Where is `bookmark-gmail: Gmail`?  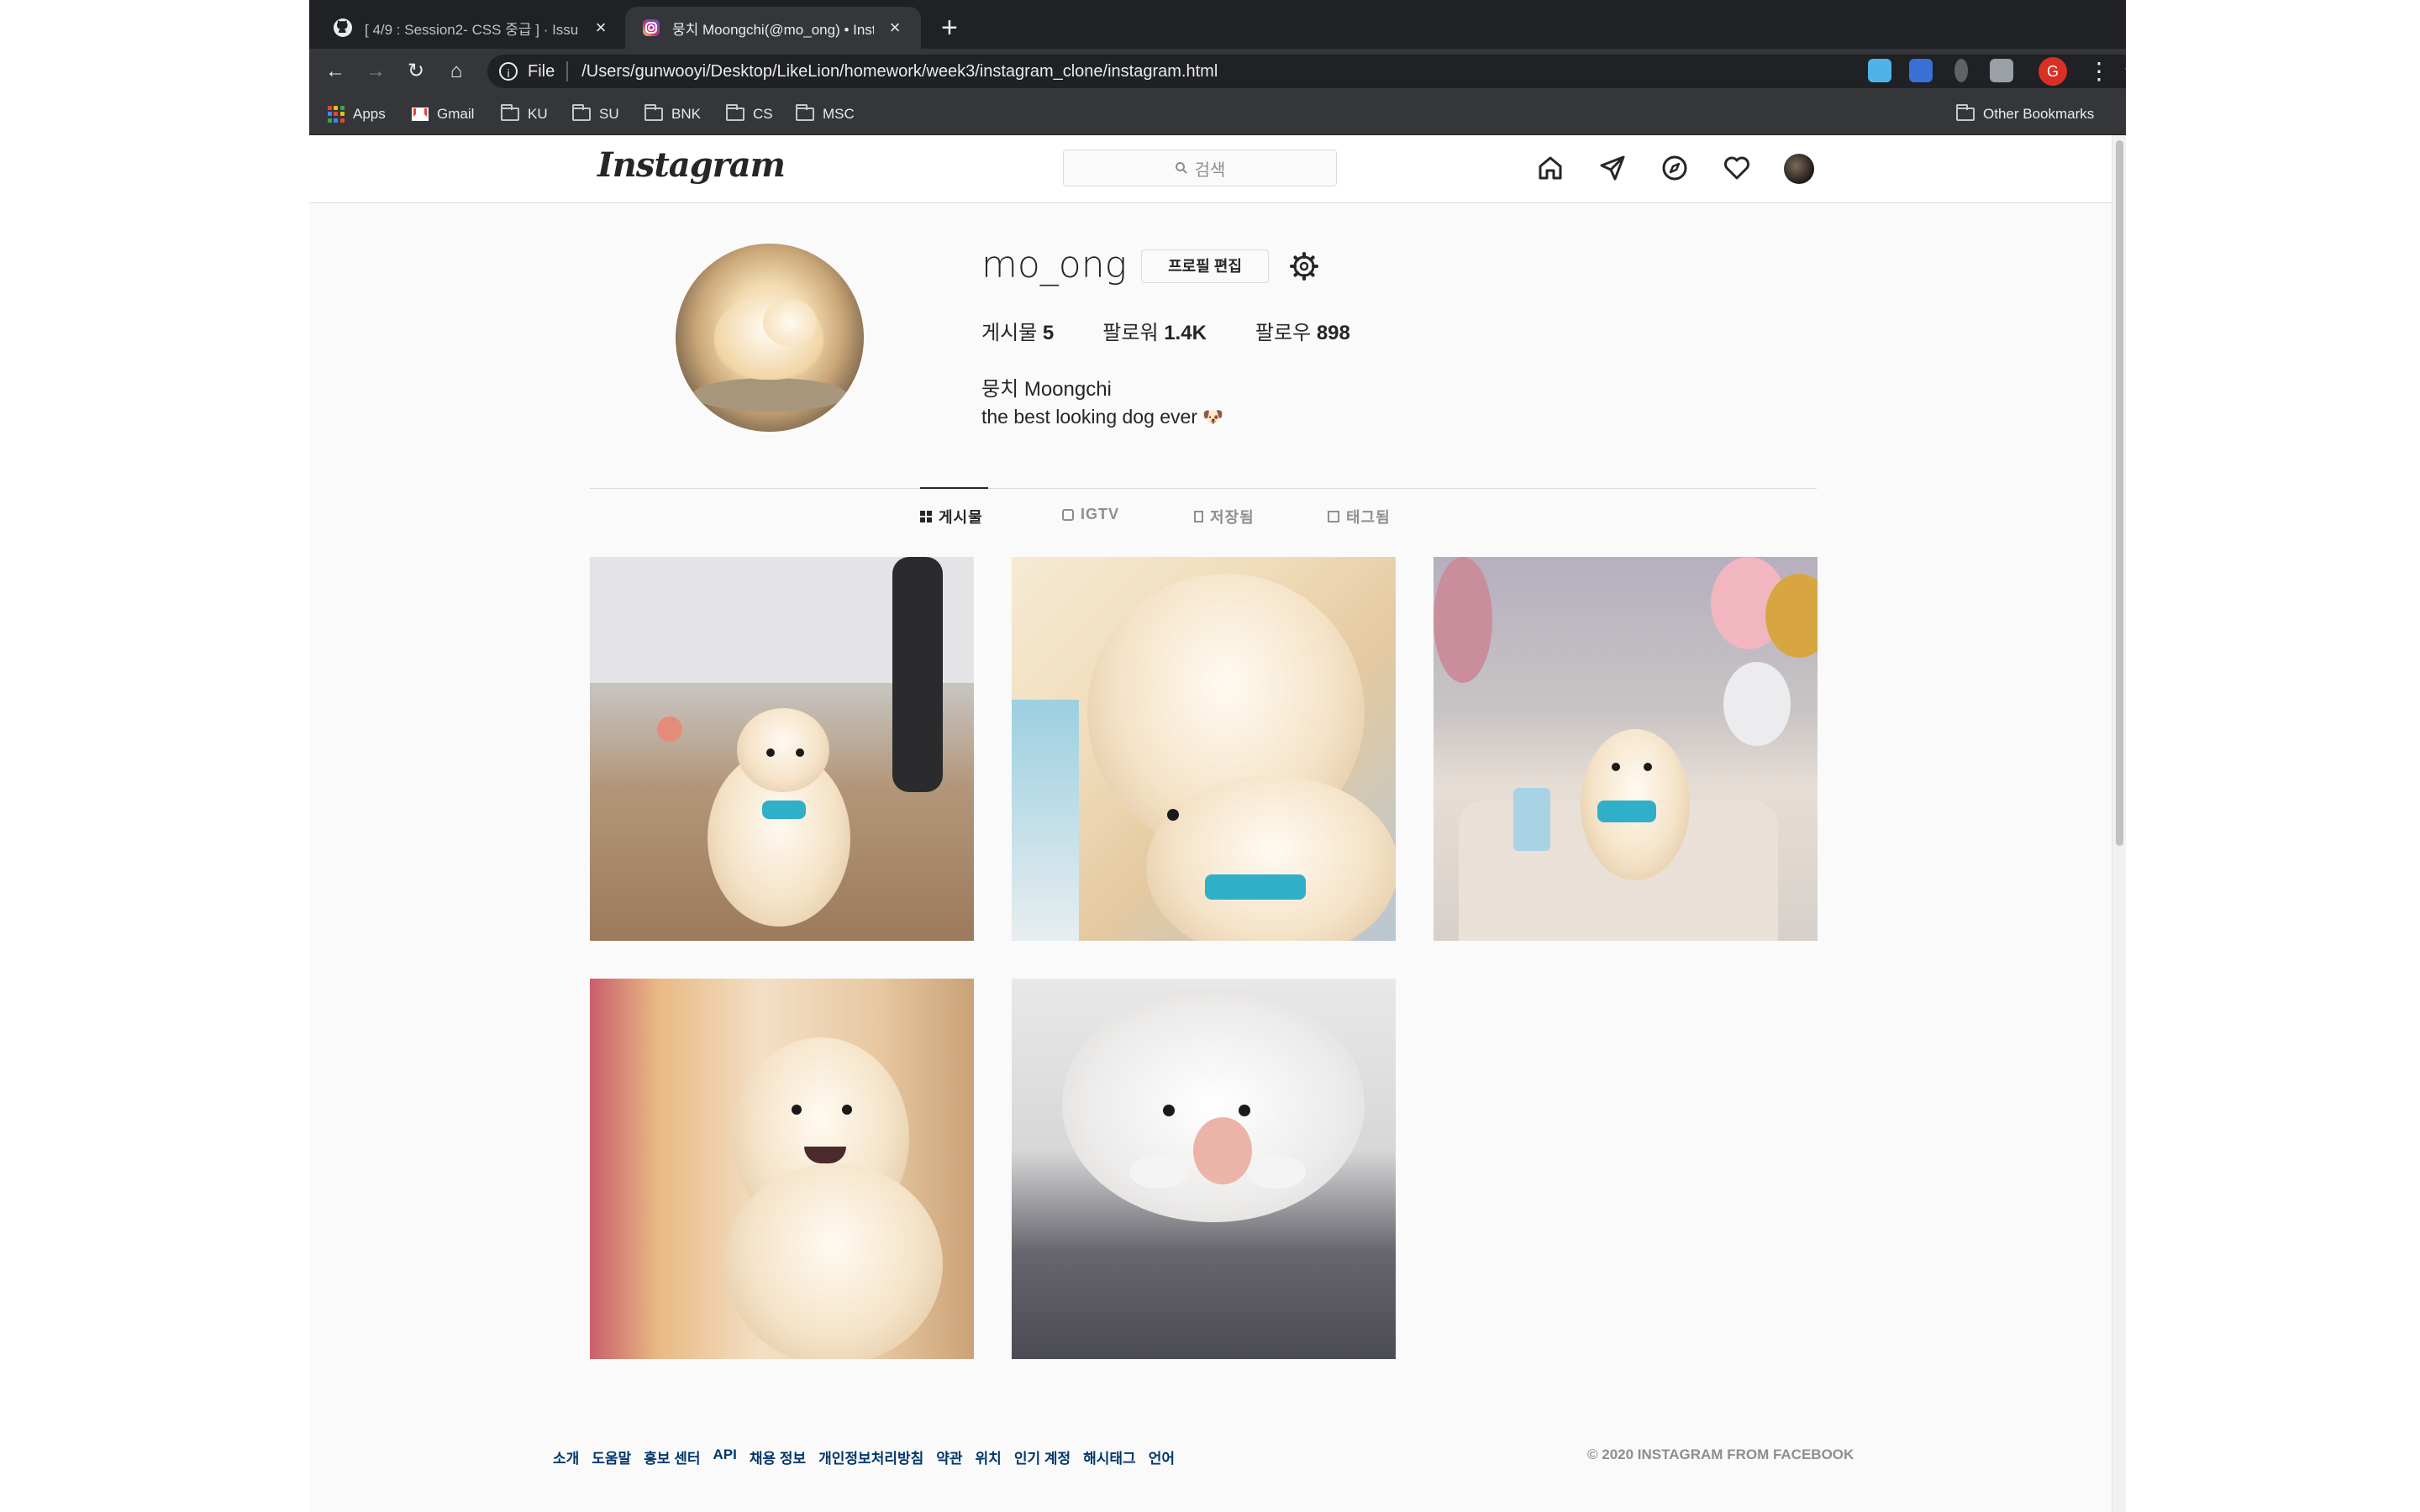
bookmark-gmail: Gmail is located at coordinates (443, 114).